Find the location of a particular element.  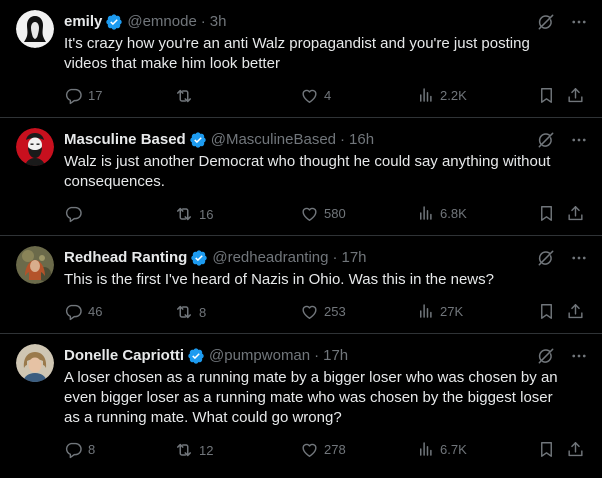

tweet-header: Donelle Capriotti @pumpwoman · 17h is located at coordinates (325, 356).